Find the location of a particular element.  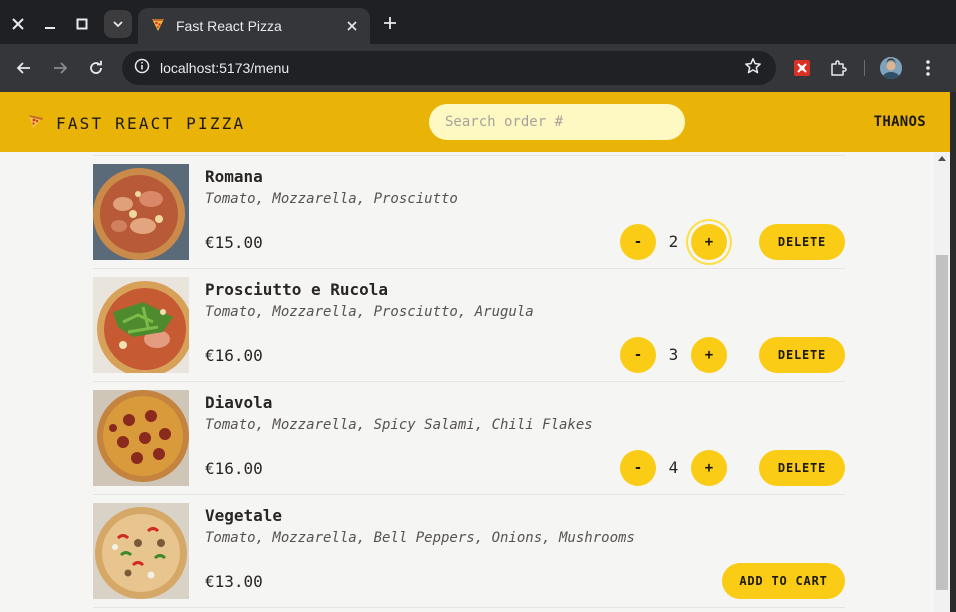

close-window-icon is located at coordinates (18, 24).